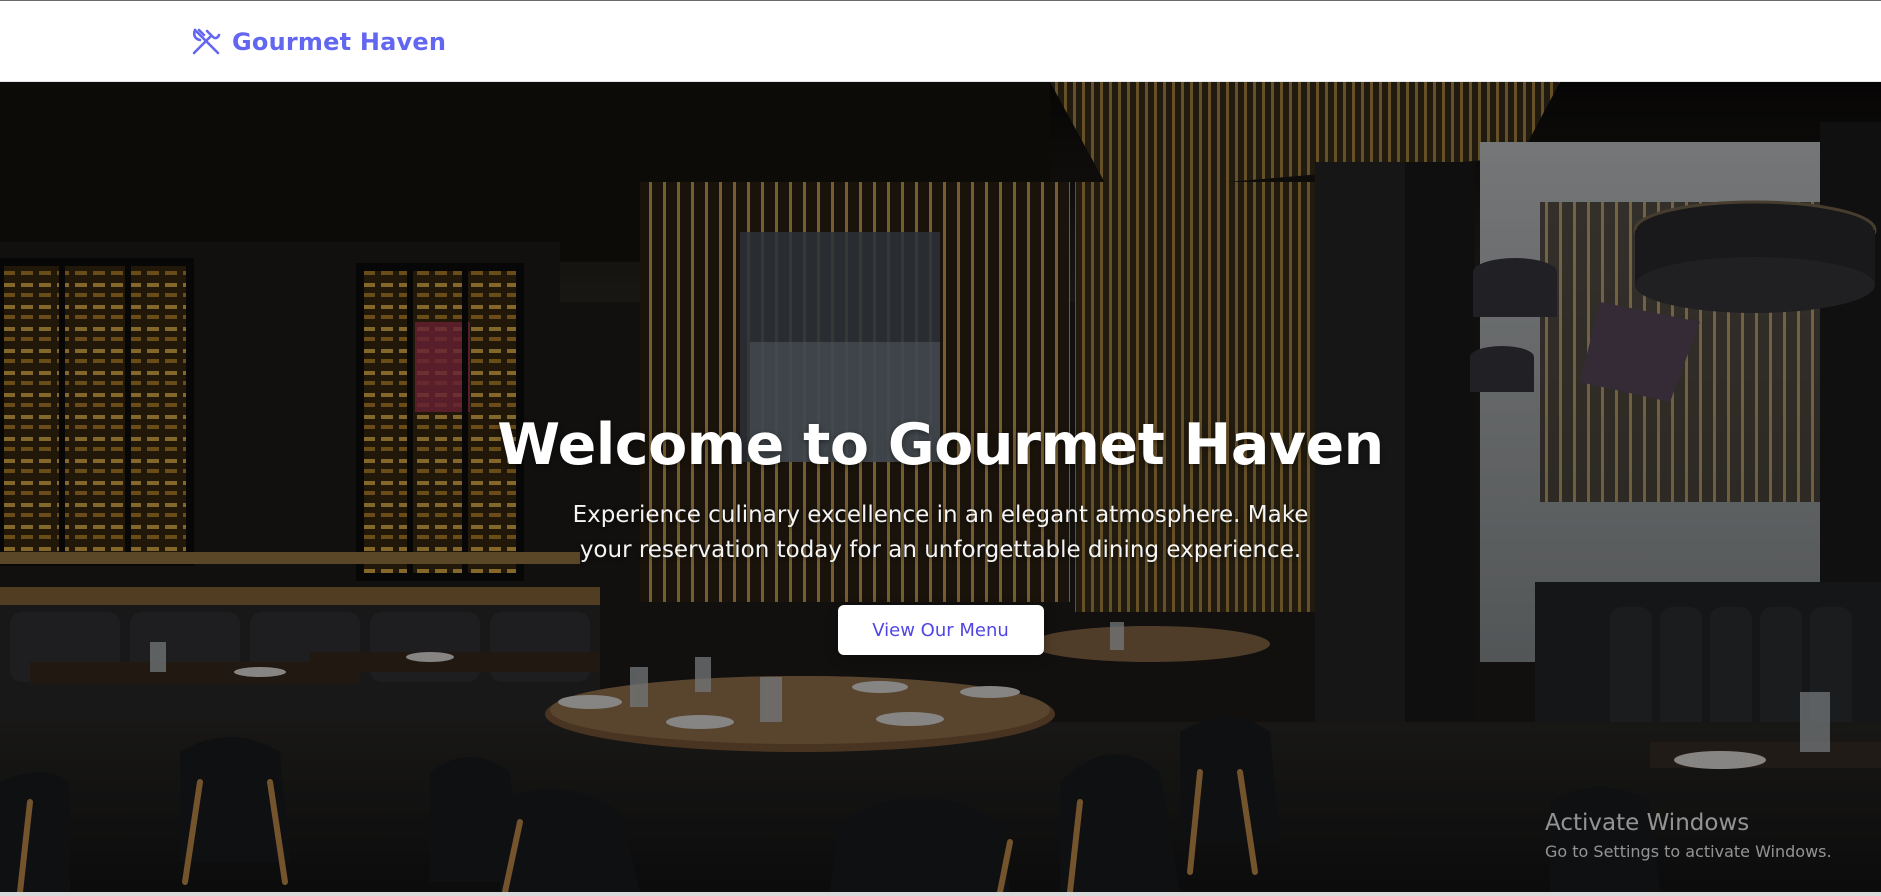  I want to click on brand-name: Gourmet Haven, so click(339, 42).